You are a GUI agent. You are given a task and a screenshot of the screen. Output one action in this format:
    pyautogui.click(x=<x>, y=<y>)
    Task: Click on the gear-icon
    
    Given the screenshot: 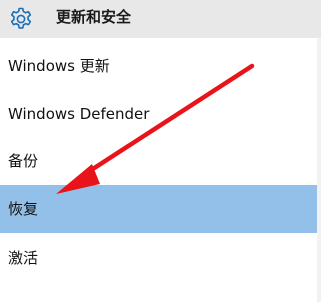 What is the action you would take?
    pyautogui.click(x=21, y=18)
    